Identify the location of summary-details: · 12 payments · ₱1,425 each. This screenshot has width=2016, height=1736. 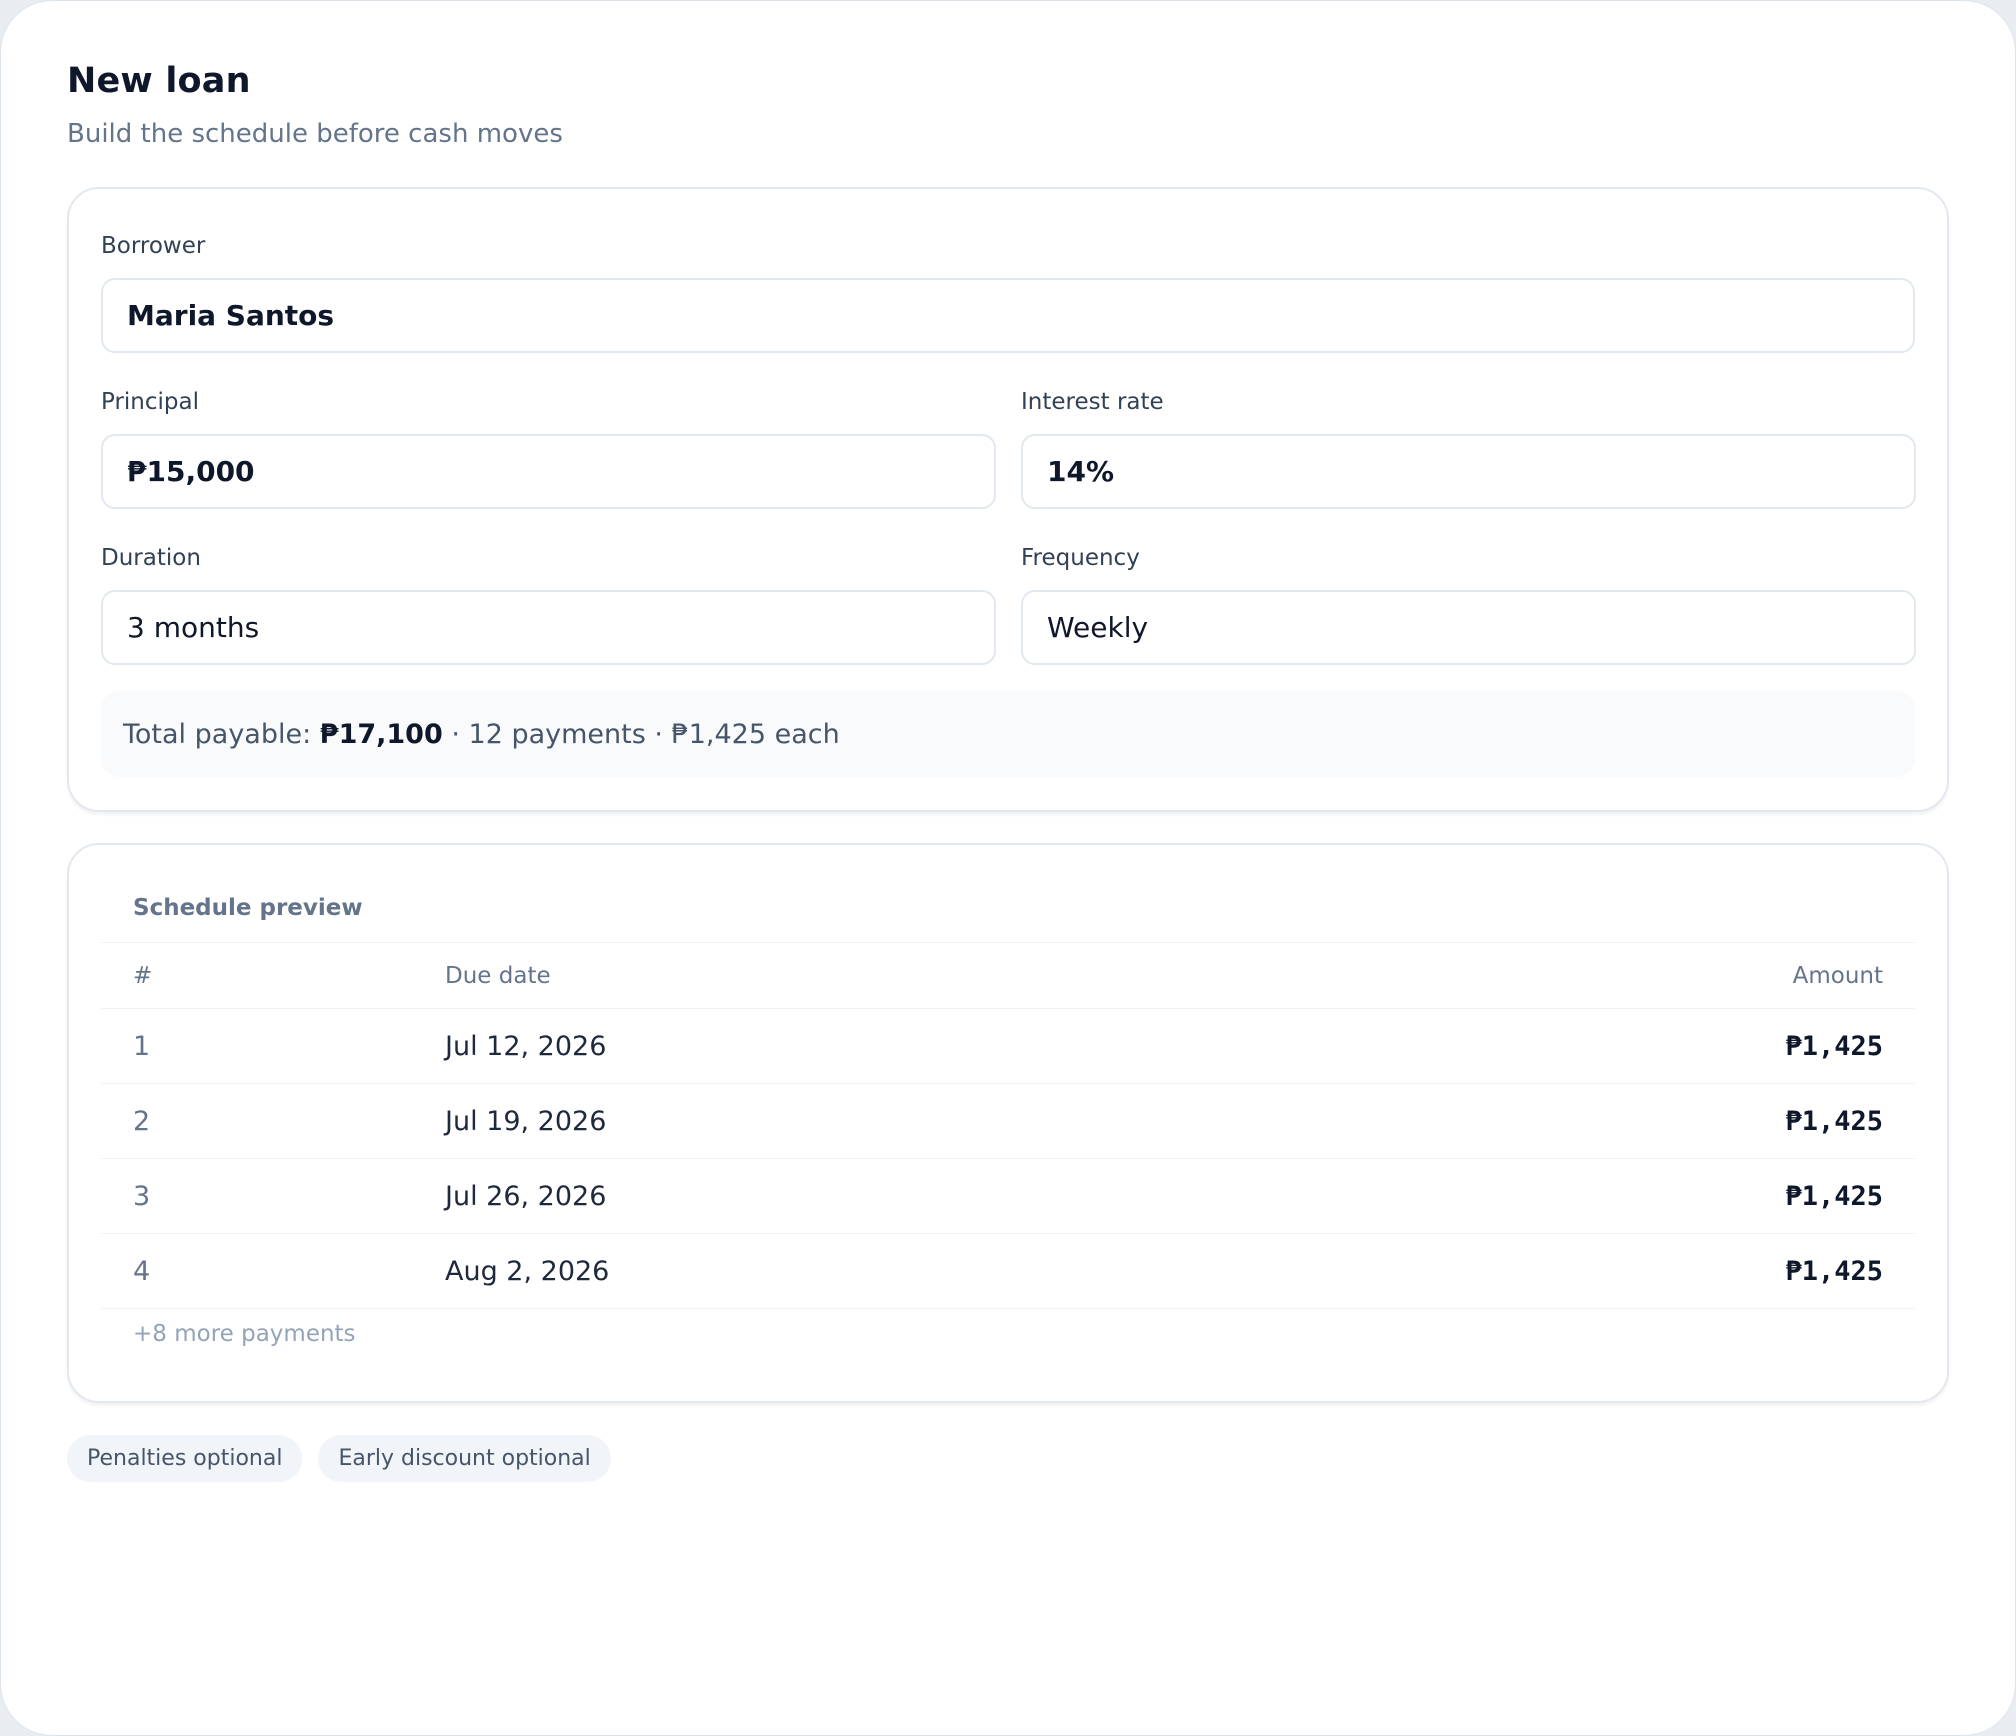
(641, 734).